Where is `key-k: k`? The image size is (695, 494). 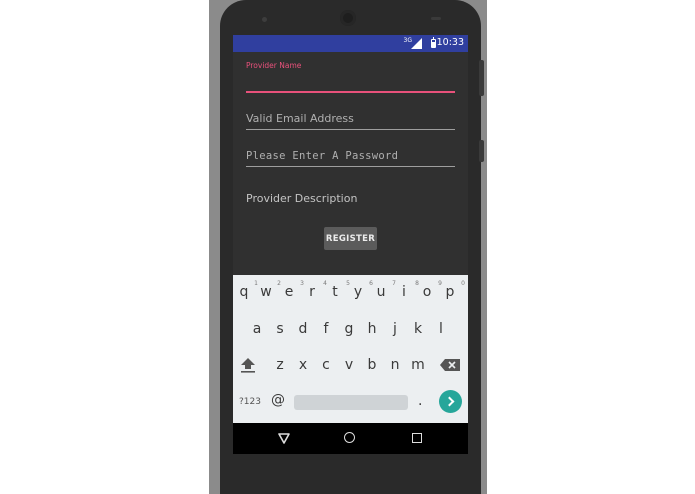
key-k: k is located at coordinates (418, 329).